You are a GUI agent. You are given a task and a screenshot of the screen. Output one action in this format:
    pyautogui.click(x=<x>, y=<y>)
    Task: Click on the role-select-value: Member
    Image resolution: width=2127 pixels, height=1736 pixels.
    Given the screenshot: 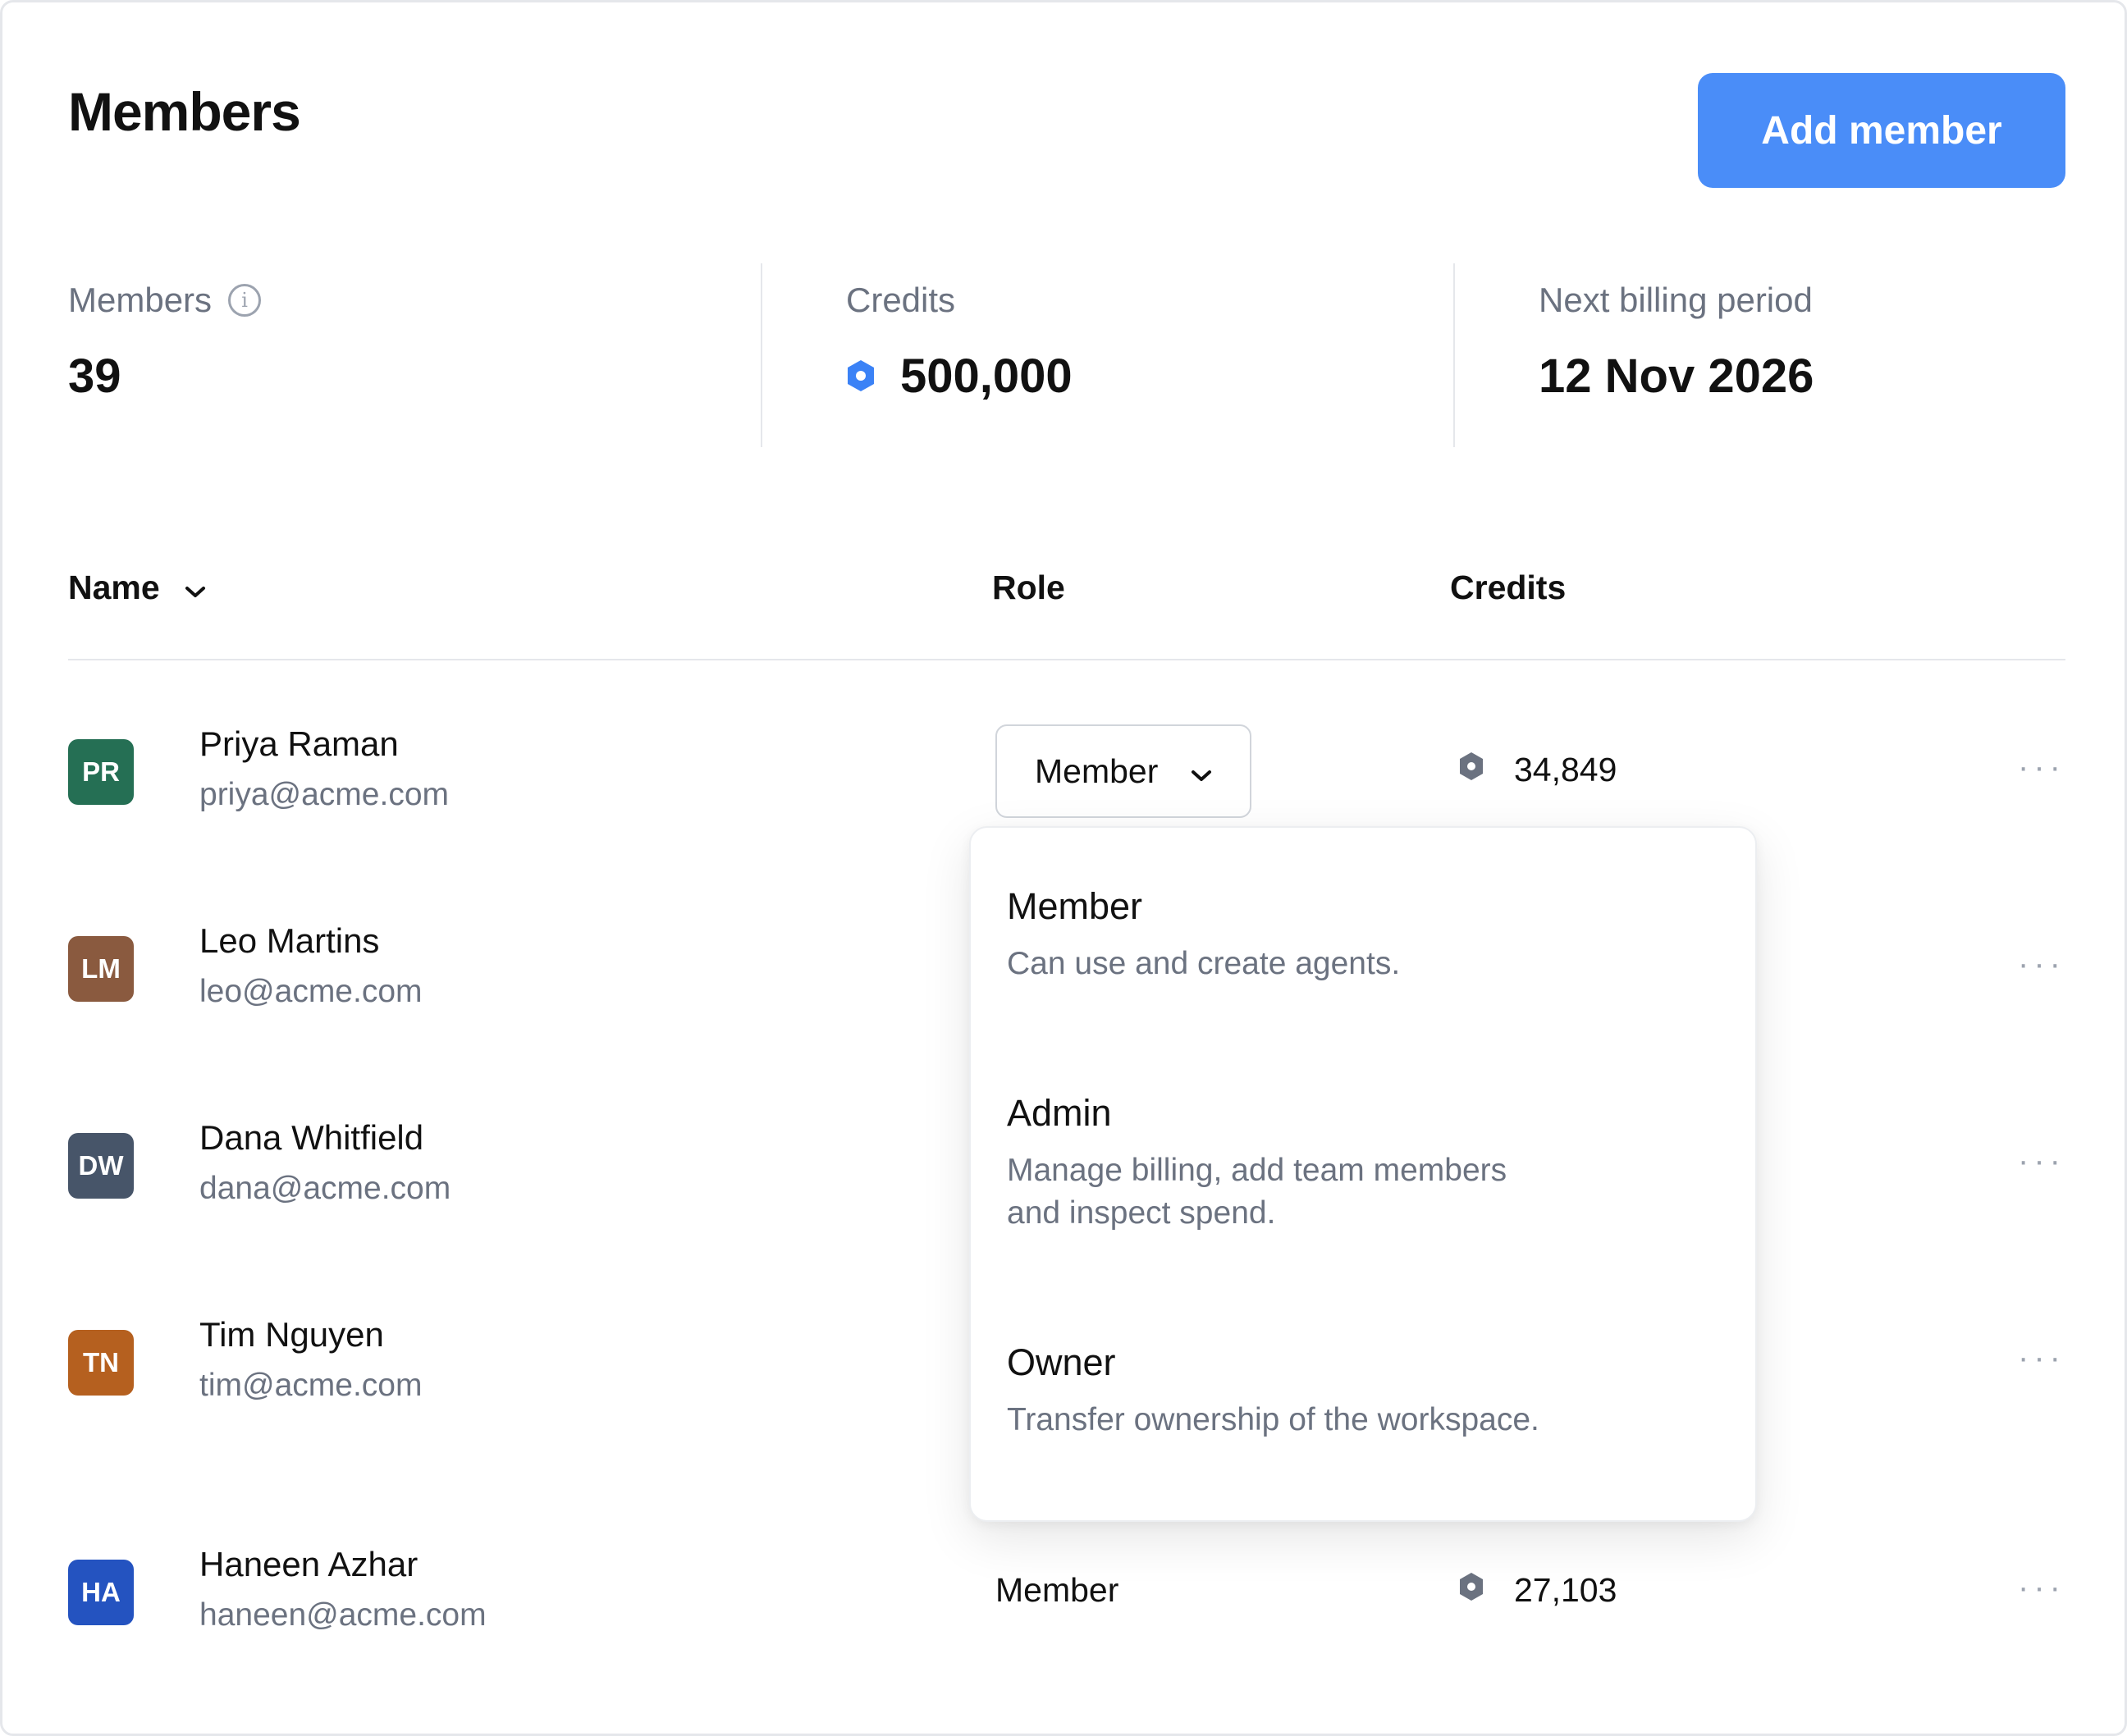 What is the action you would take?
    pyautogui.click(x=1097, y=771)
    